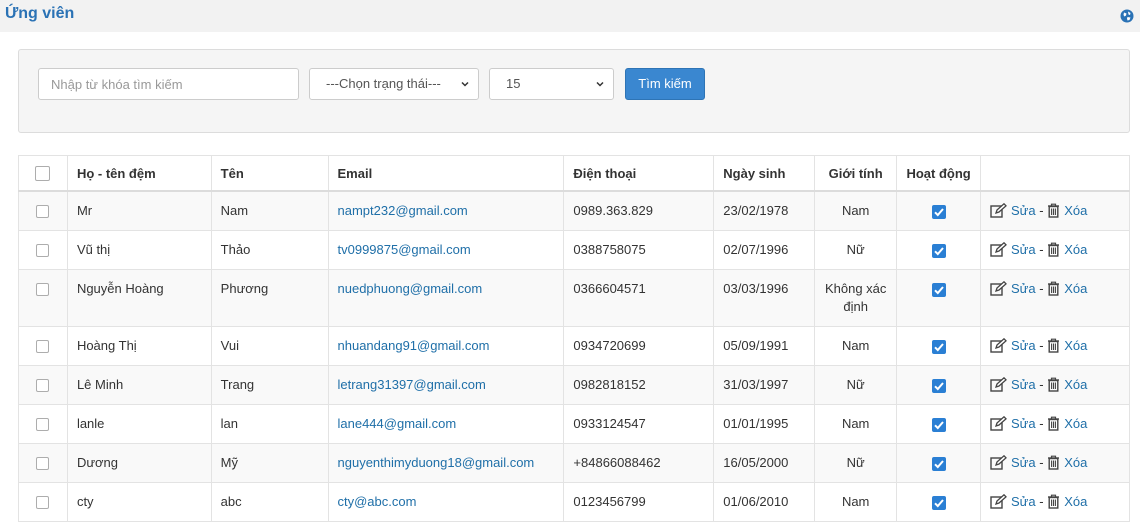 The height and width of the screenshot is (522, 1140). Describe the element at coordinates (139, 385) in the screenshot. I see `cell-last-name: Lê Minh` at that location.